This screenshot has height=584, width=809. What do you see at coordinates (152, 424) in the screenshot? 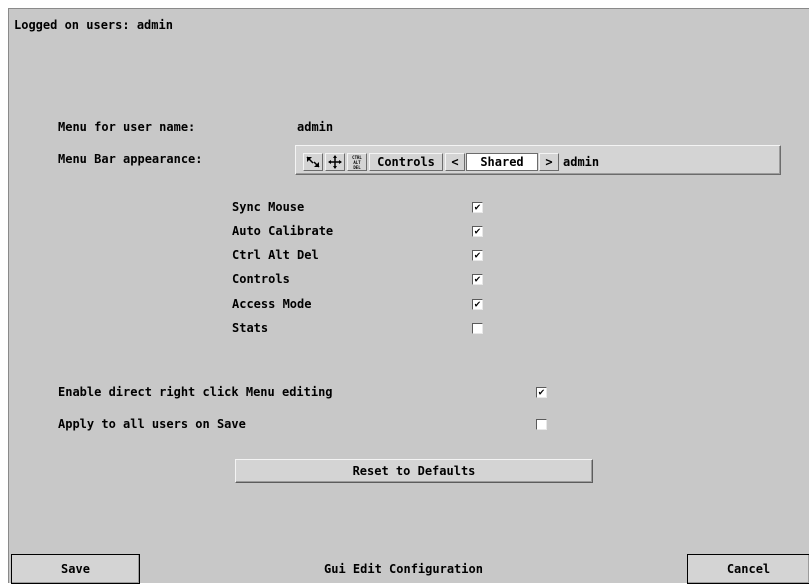
I see `setting-label: Apply to all users on Save` at bounding box center [152, 424].